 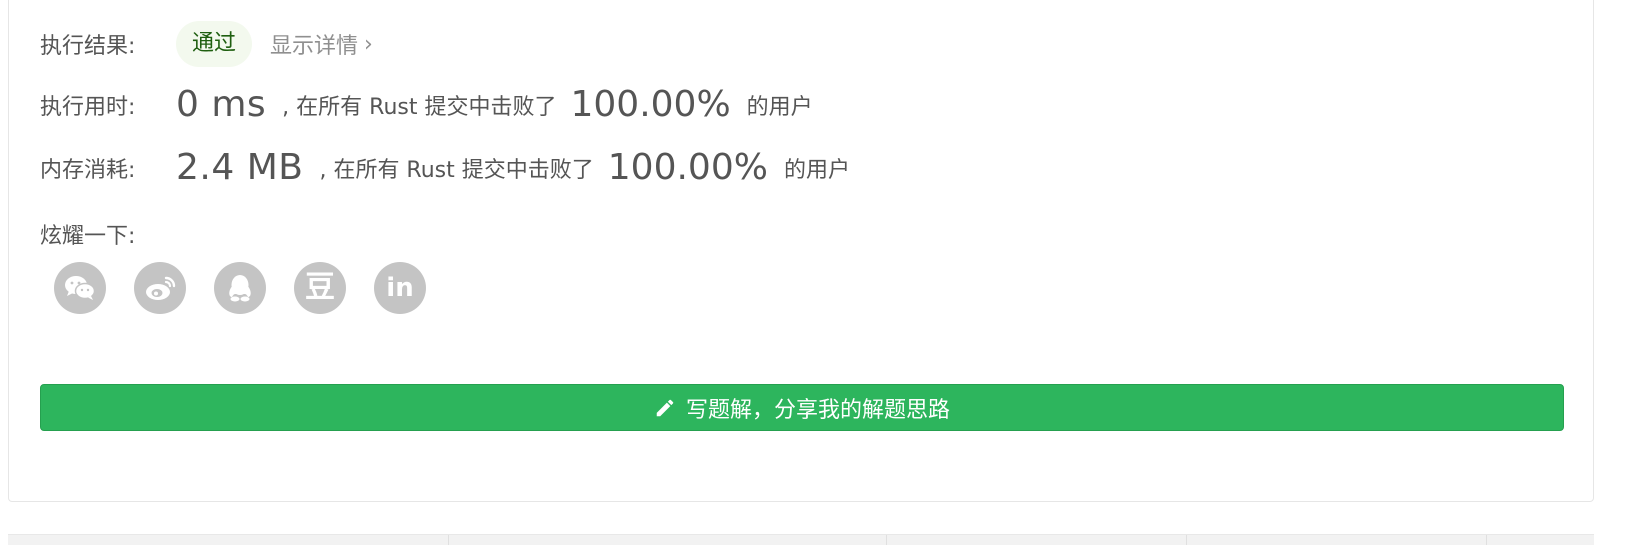 I want to click on linkedin-share-button: in, so click(x=400, y=288).